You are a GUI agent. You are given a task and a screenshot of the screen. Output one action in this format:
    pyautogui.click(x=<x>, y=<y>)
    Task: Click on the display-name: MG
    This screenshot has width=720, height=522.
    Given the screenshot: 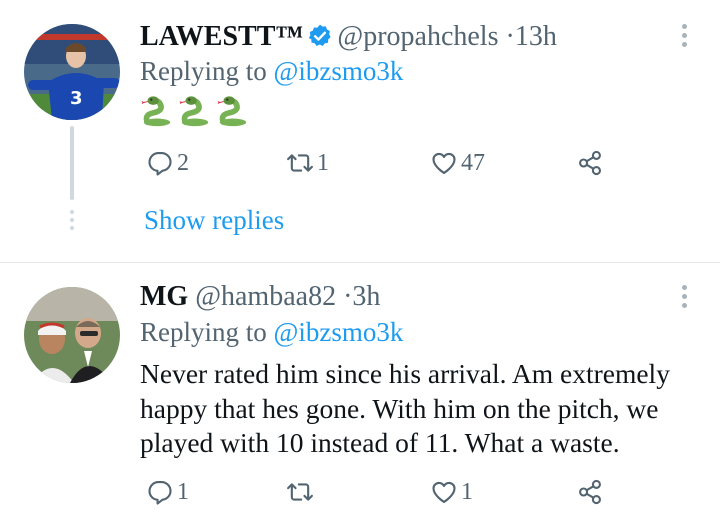 What is the action you would take?
    pyautogui.click(x=164, y=296)
    